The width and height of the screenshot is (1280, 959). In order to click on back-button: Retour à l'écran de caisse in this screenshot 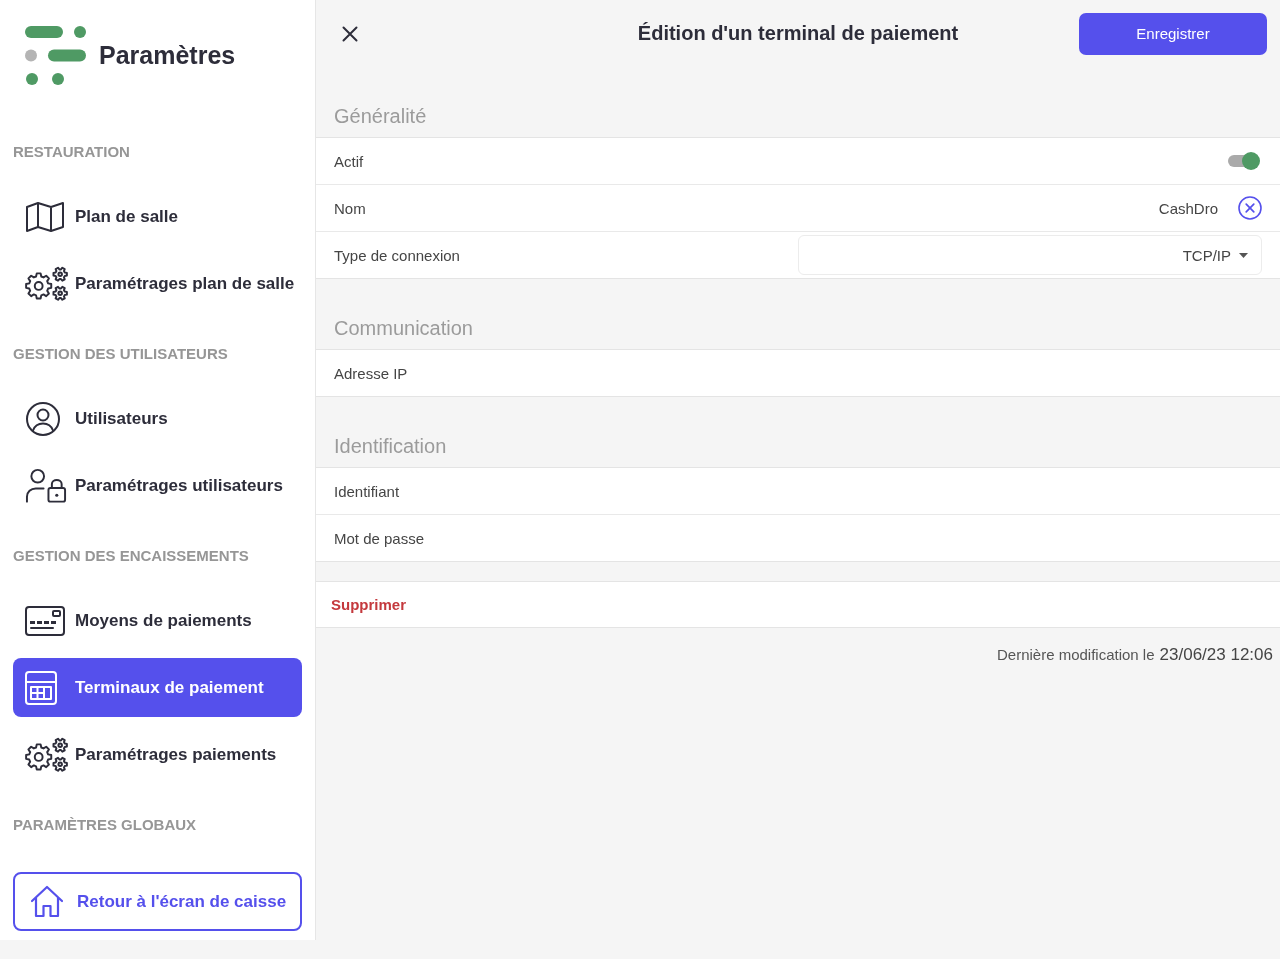, I will do `click(157, 901)`.